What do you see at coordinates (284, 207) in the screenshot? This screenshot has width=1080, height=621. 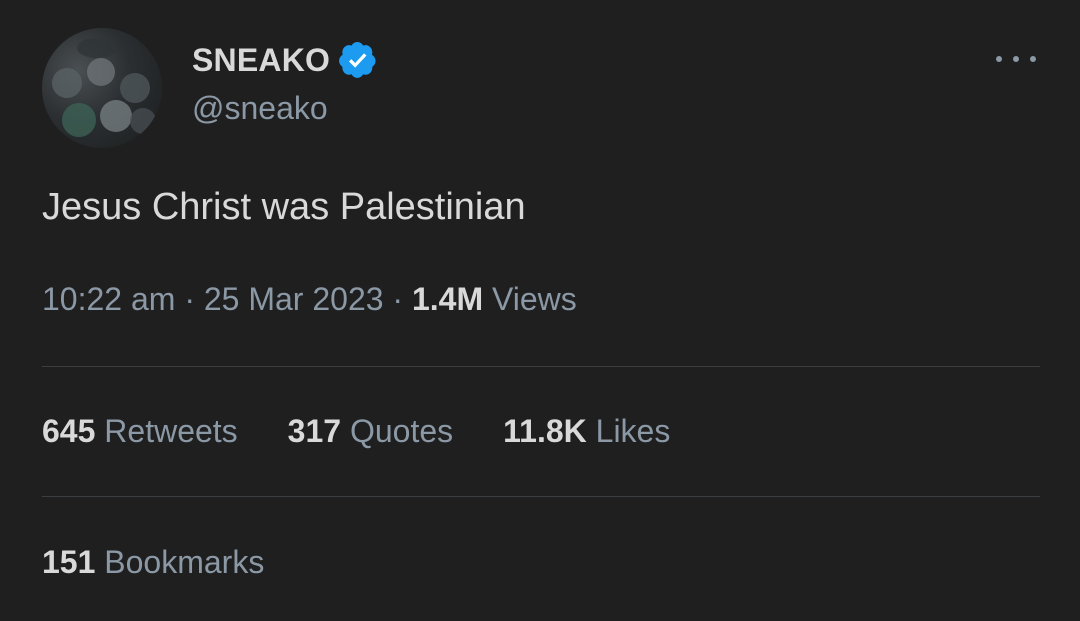 I see `tweet-text: Jesus Christ was Palestinian` at bounding box center [284, 207].